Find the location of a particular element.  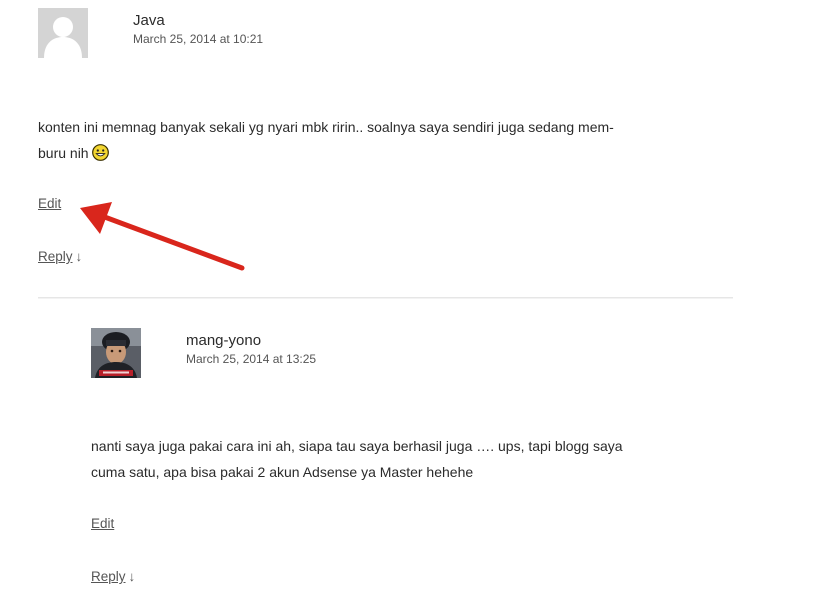

default-avatar-icon is located at coordinates (63, 33).